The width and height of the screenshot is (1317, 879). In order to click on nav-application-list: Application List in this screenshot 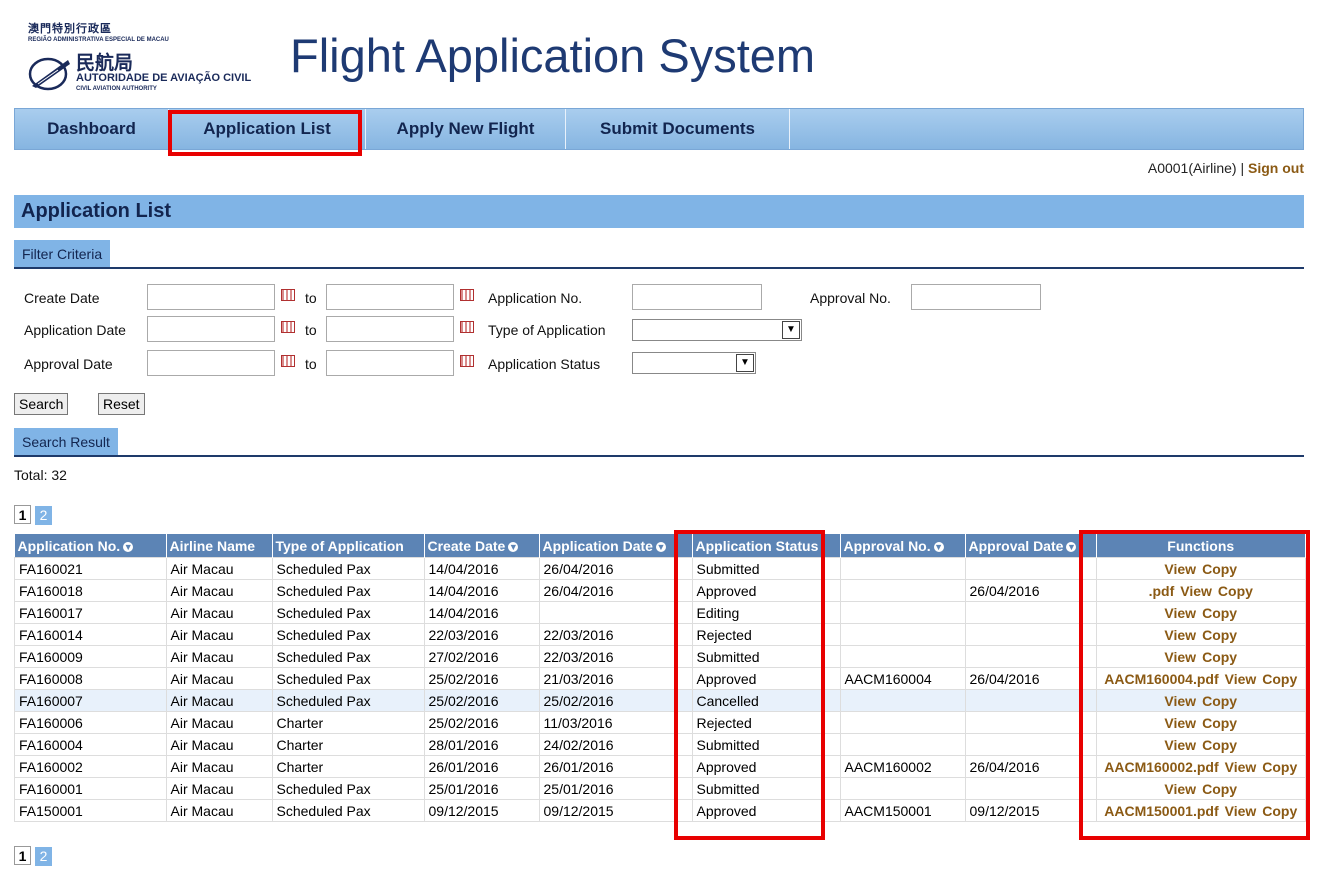, I will do `click(267, 129)`.